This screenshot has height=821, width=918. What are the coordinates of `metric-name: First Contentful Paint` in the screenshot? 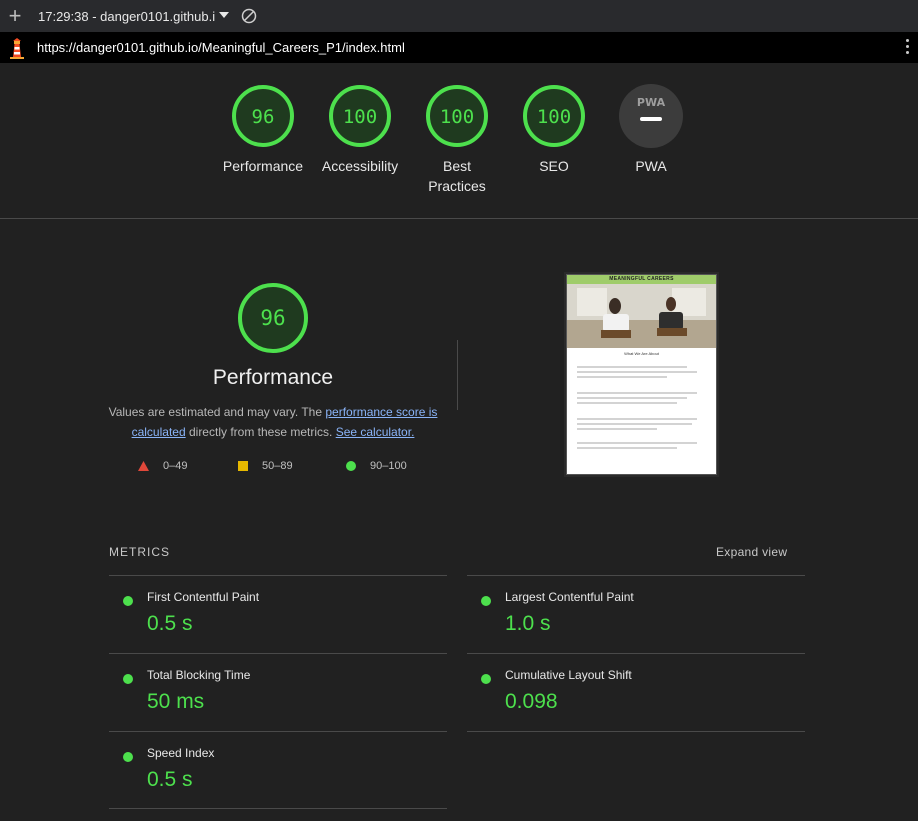 It's located at (203, 597).